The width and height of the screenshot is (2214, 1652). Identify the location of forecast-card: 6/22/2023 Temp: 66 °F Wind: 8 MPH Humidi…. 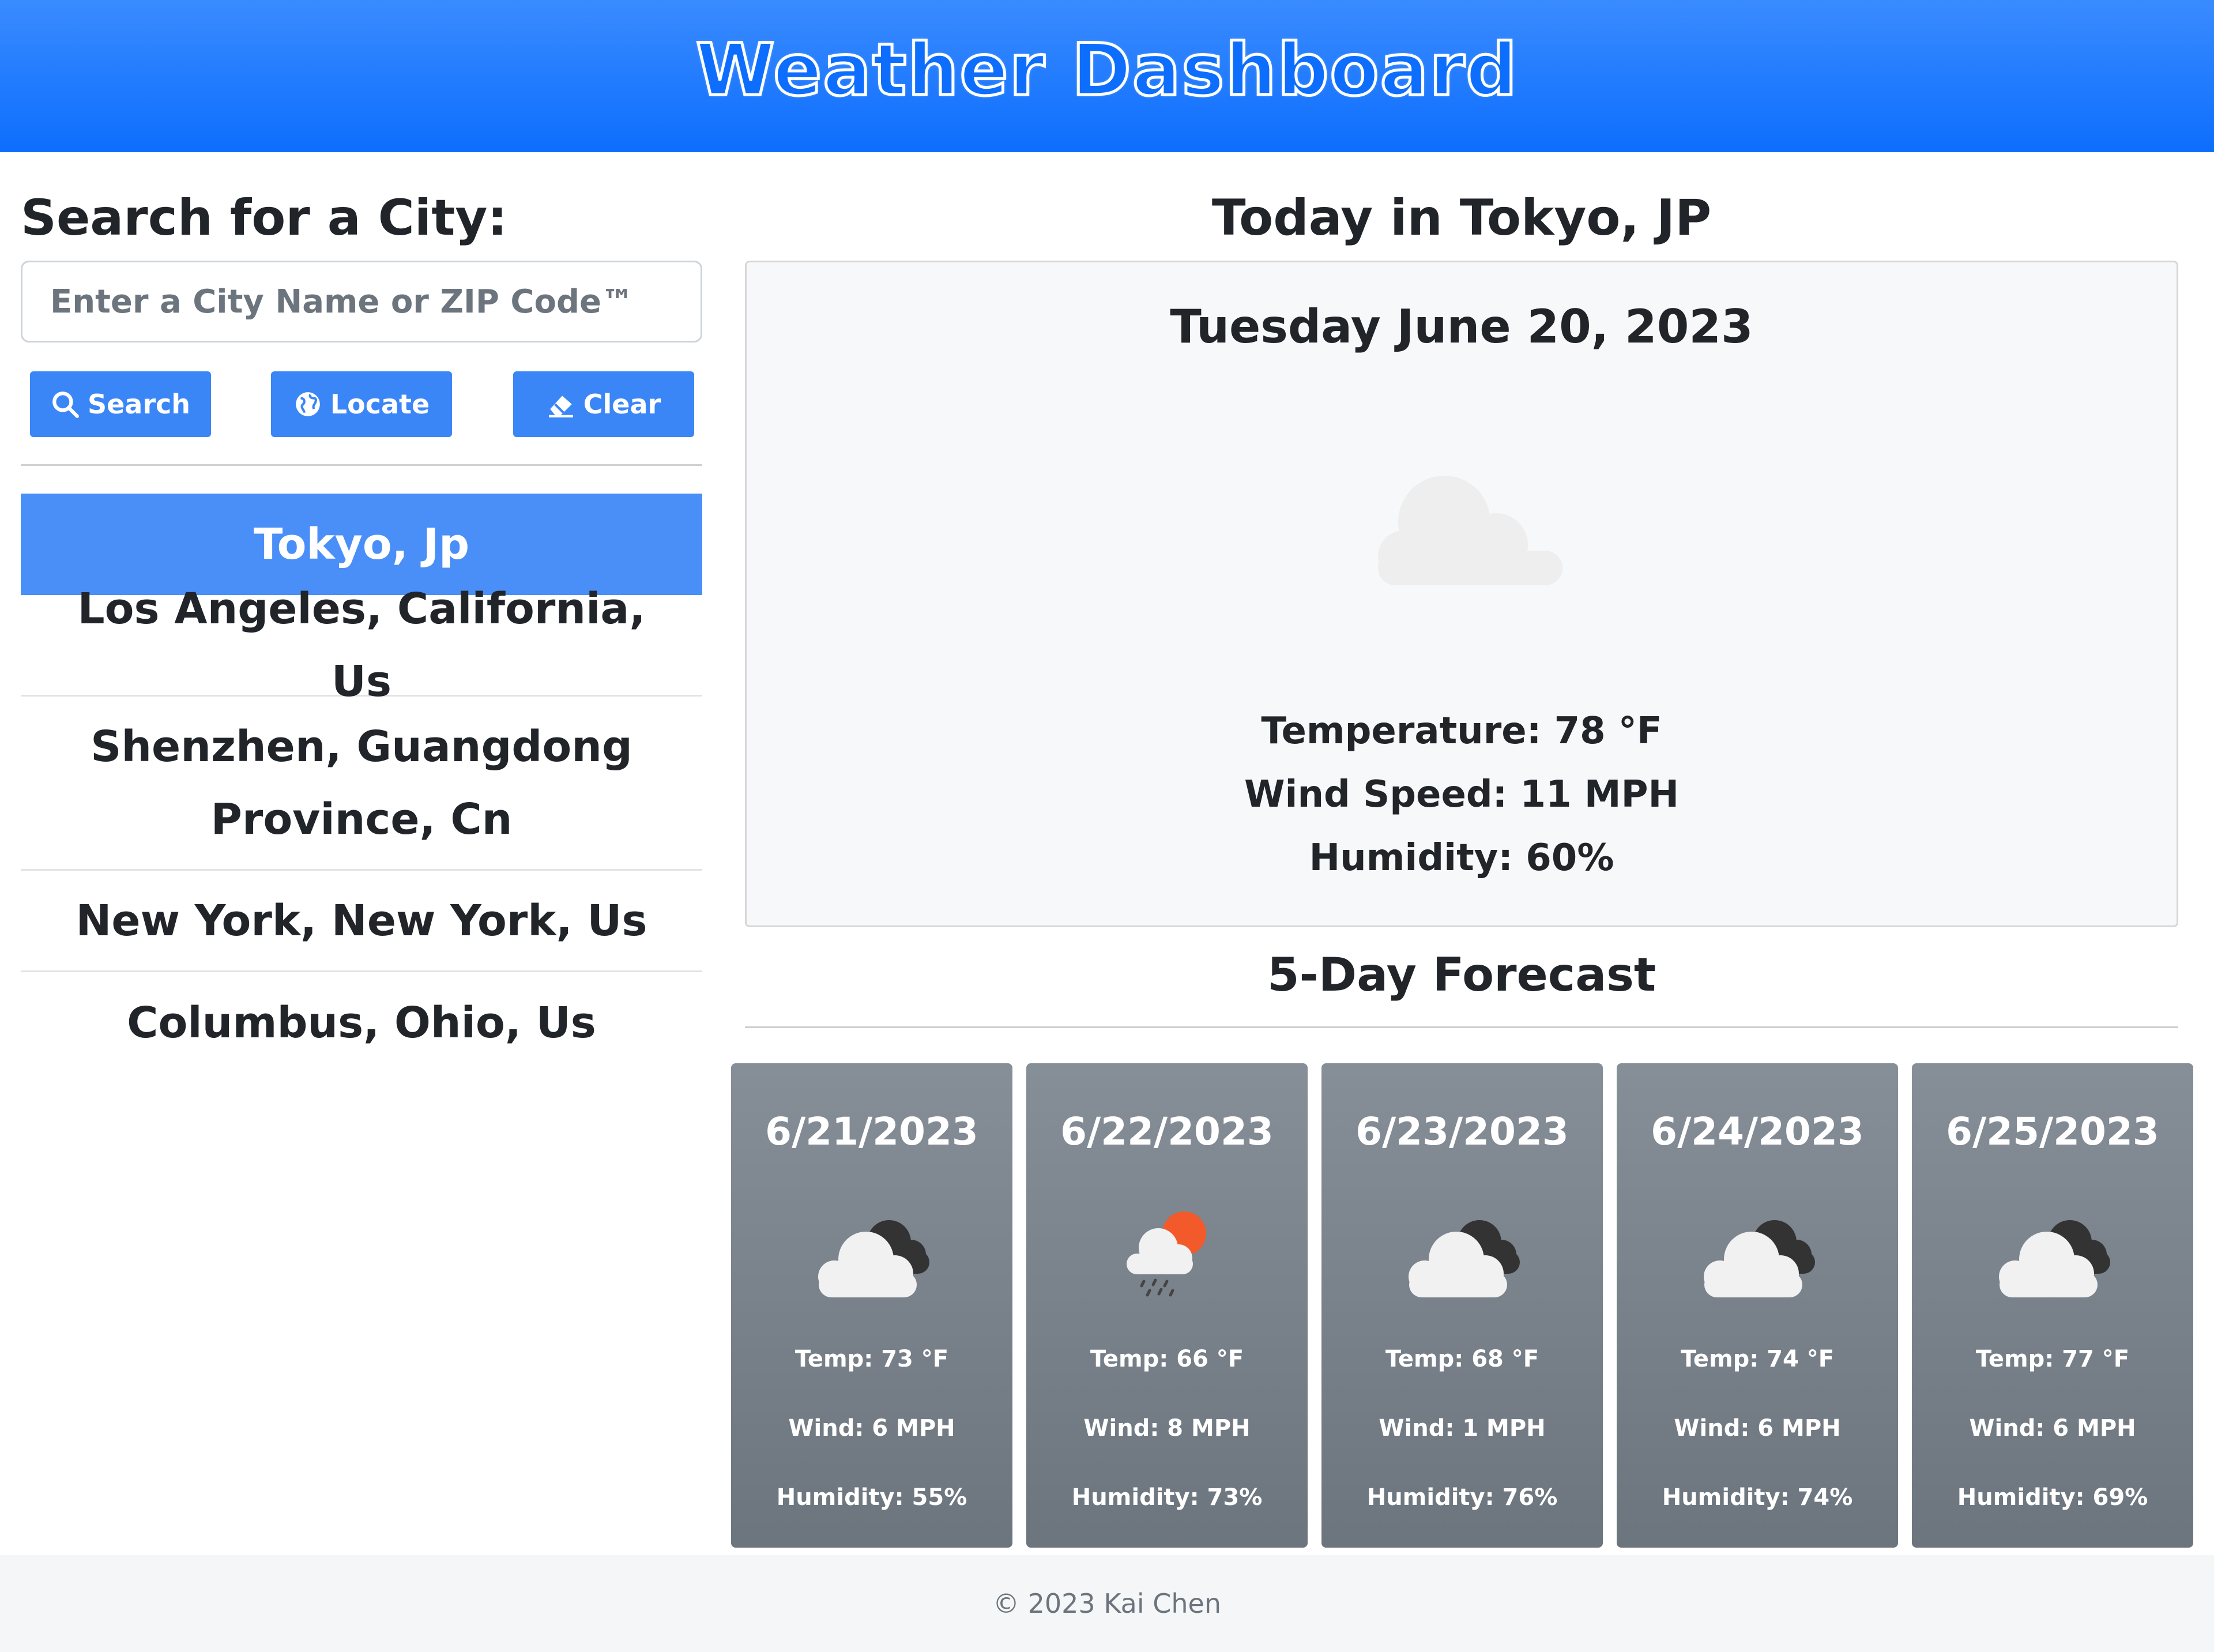
(1167, 1305).